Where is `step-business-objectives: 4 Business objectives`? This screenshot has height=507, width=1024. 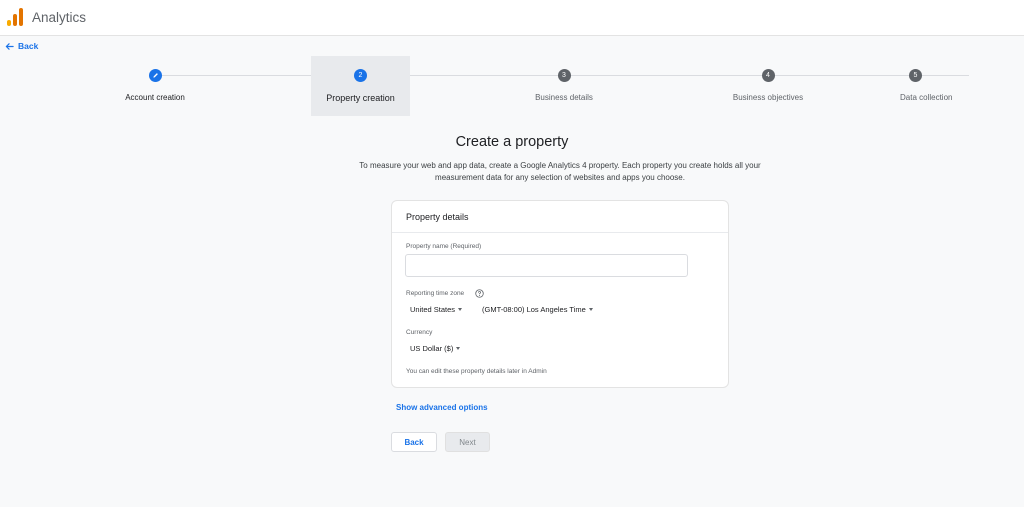
step-business-objectives: 4 Business objectives is located at coordinates (768, 86).